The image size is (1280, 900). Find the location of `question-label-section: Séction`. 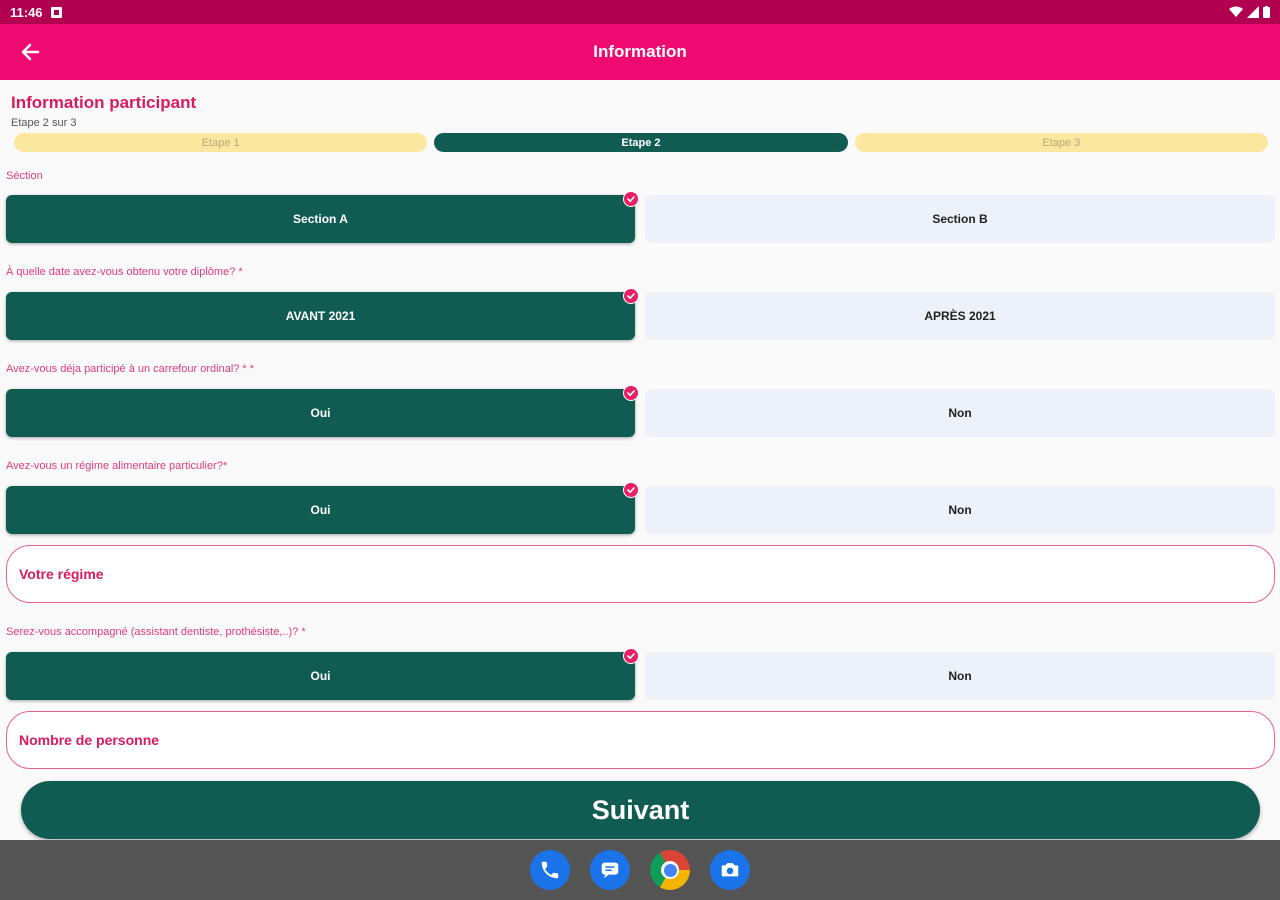

question-label-section: Séction is located at coordinates (24, 176).